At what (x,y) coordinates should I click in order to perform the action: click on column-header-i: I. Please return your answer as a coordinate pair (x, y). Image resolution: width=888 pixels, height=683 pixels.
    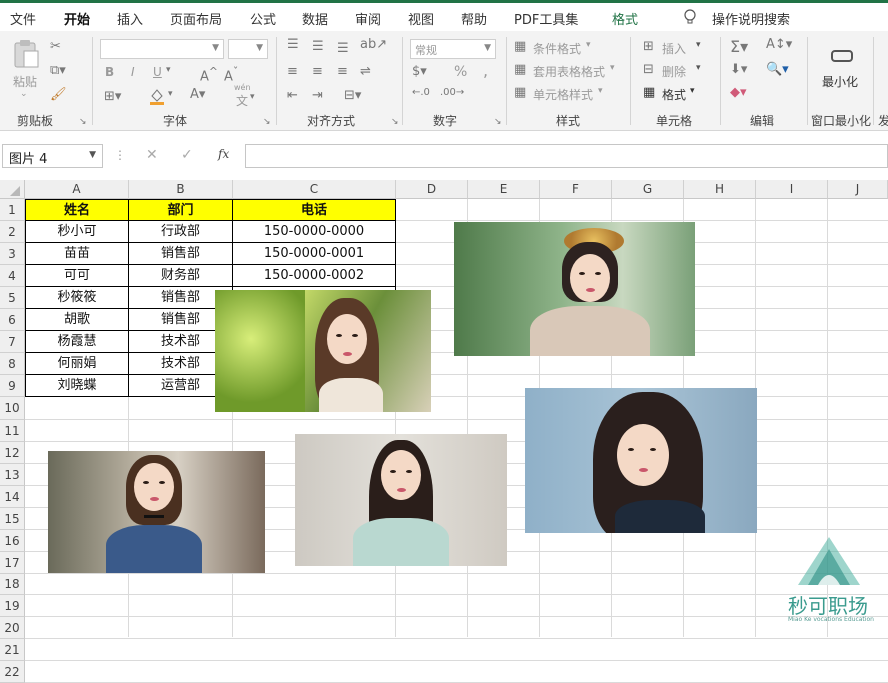
    Looking at the image, I should click on (792, 189).